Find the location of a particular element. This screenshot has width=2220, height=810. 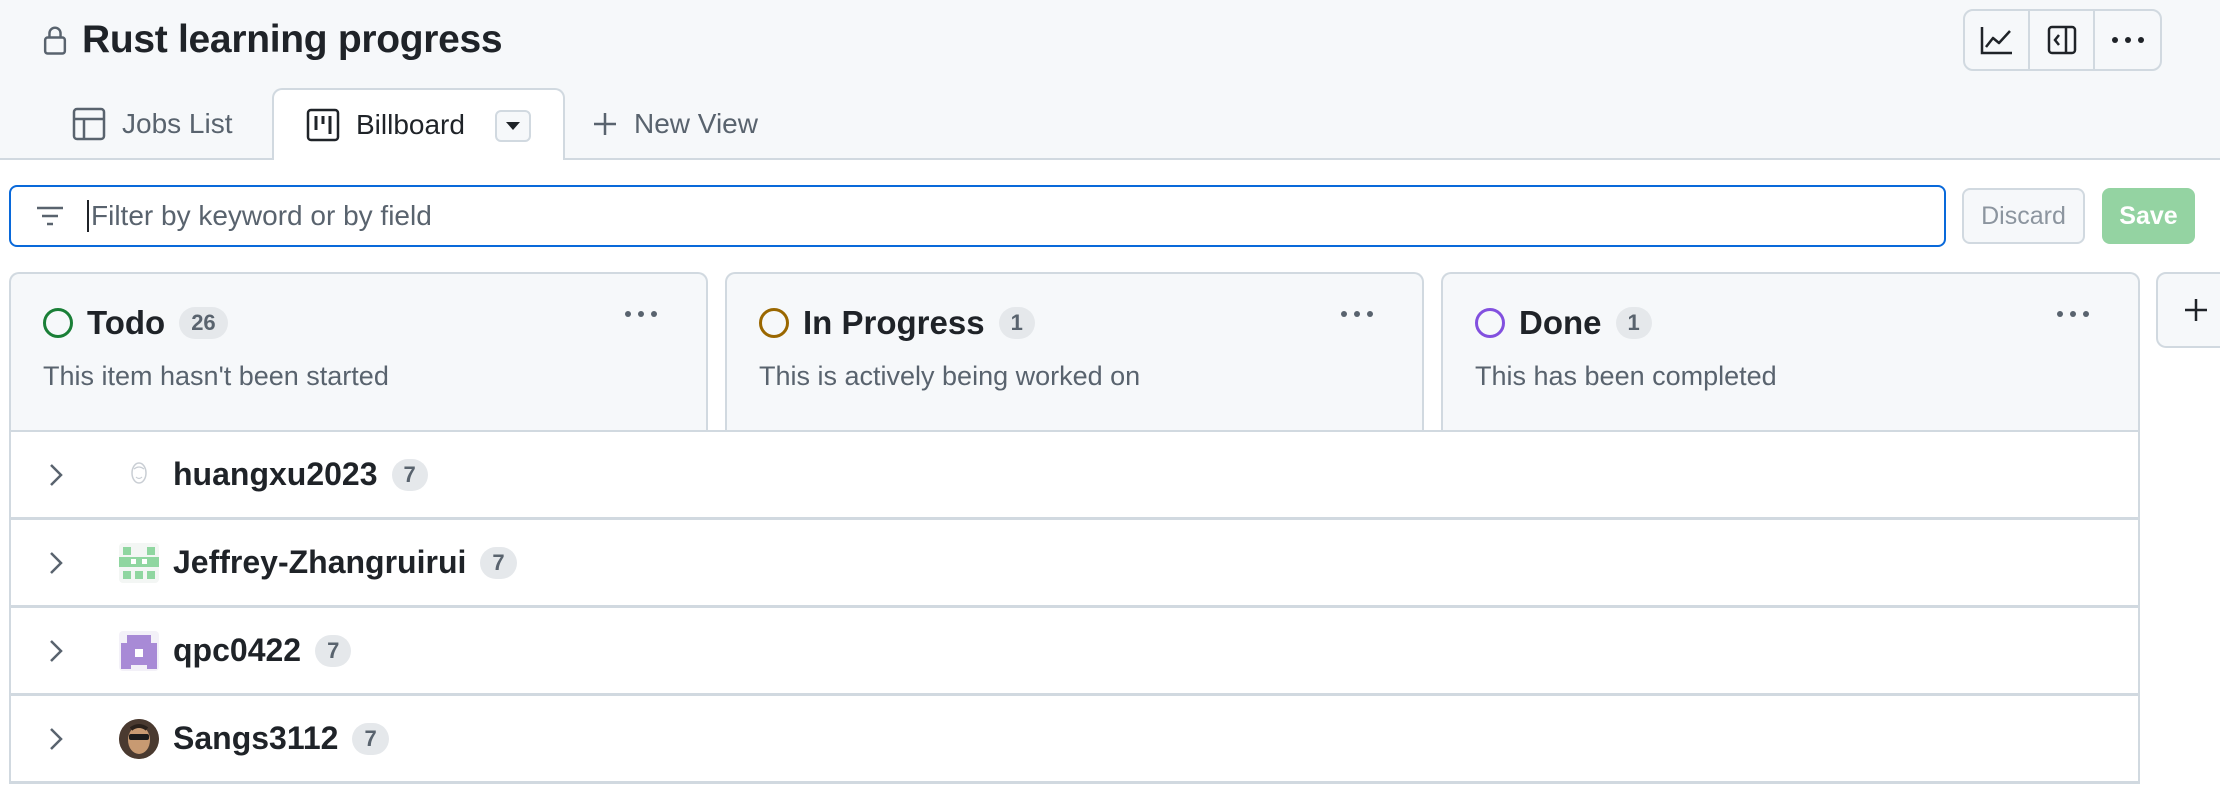

filter-container is located at coordinates (977, 216).